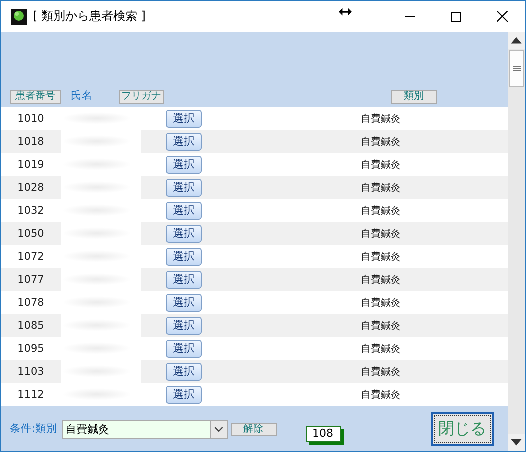  I want to click on app-icon, so click(19, 16).